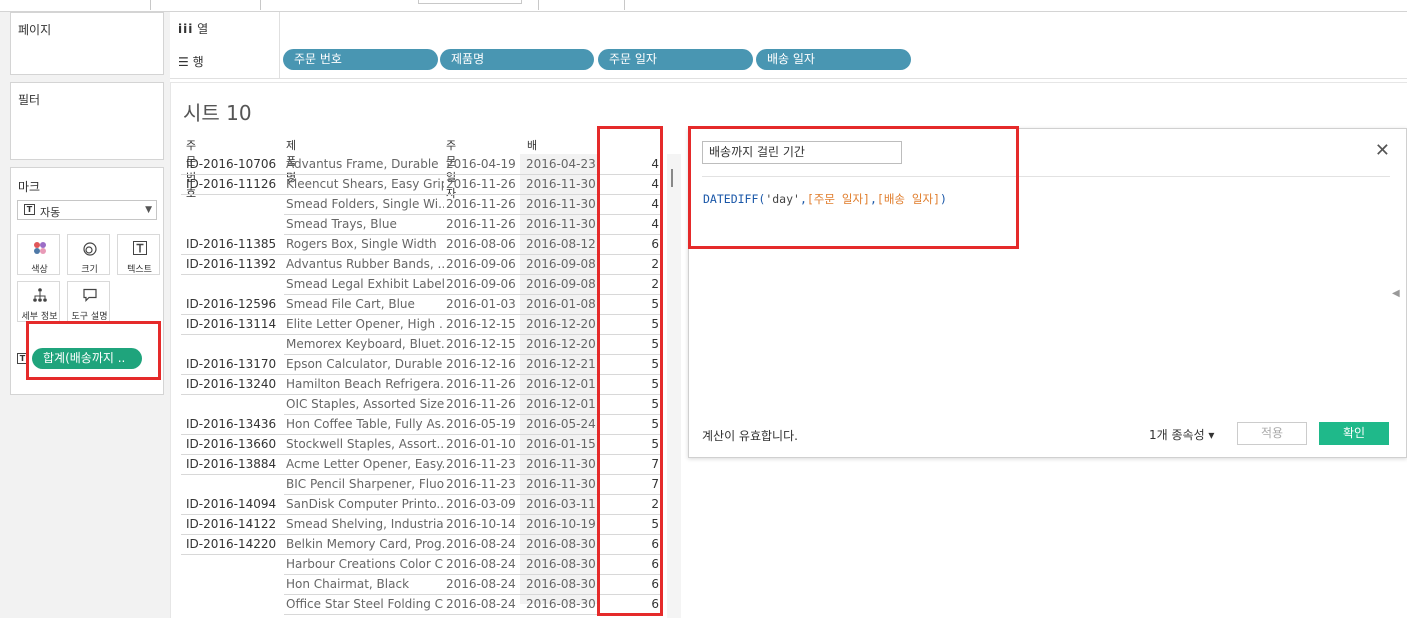 The width and height of the screenshot is (1407, 618). I want to click on vertical-scrollbar, so click(674, 386).